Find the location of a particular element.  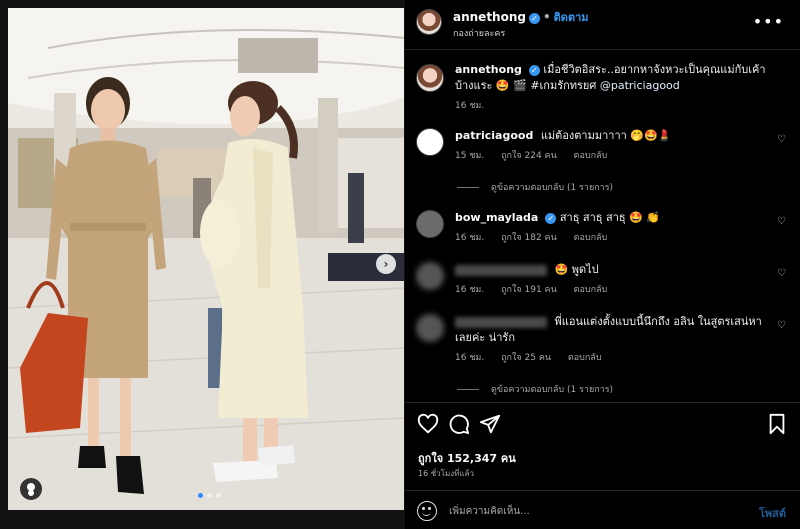

comment-meta: 15 ชม. ถูกใจ 224 คน ตอบกลับ is located at coordinates (612, 156).